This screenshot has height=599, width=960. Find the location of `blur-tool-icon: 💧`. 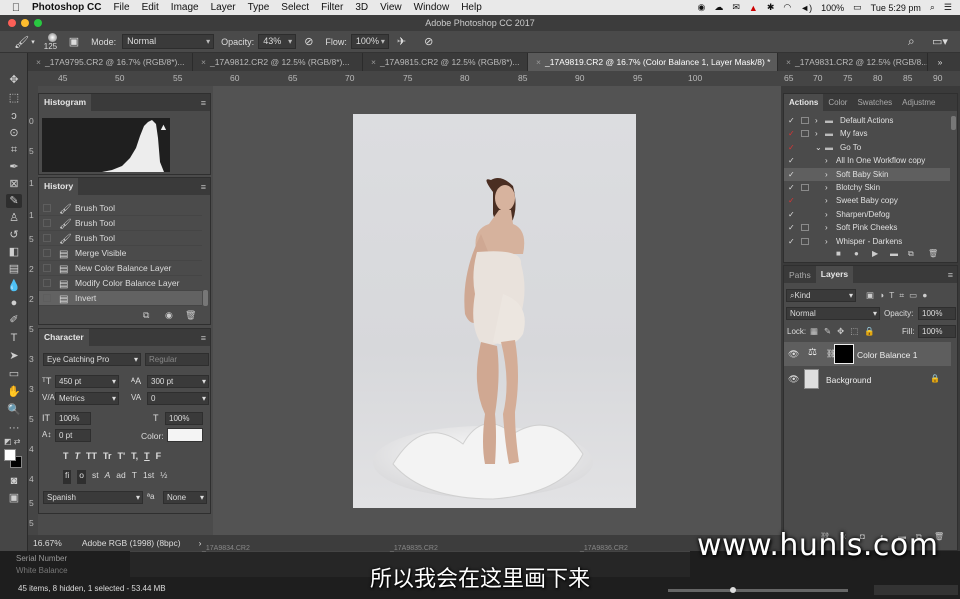

blur-tool-icon: 💧 is located at coordinates (14, 286).